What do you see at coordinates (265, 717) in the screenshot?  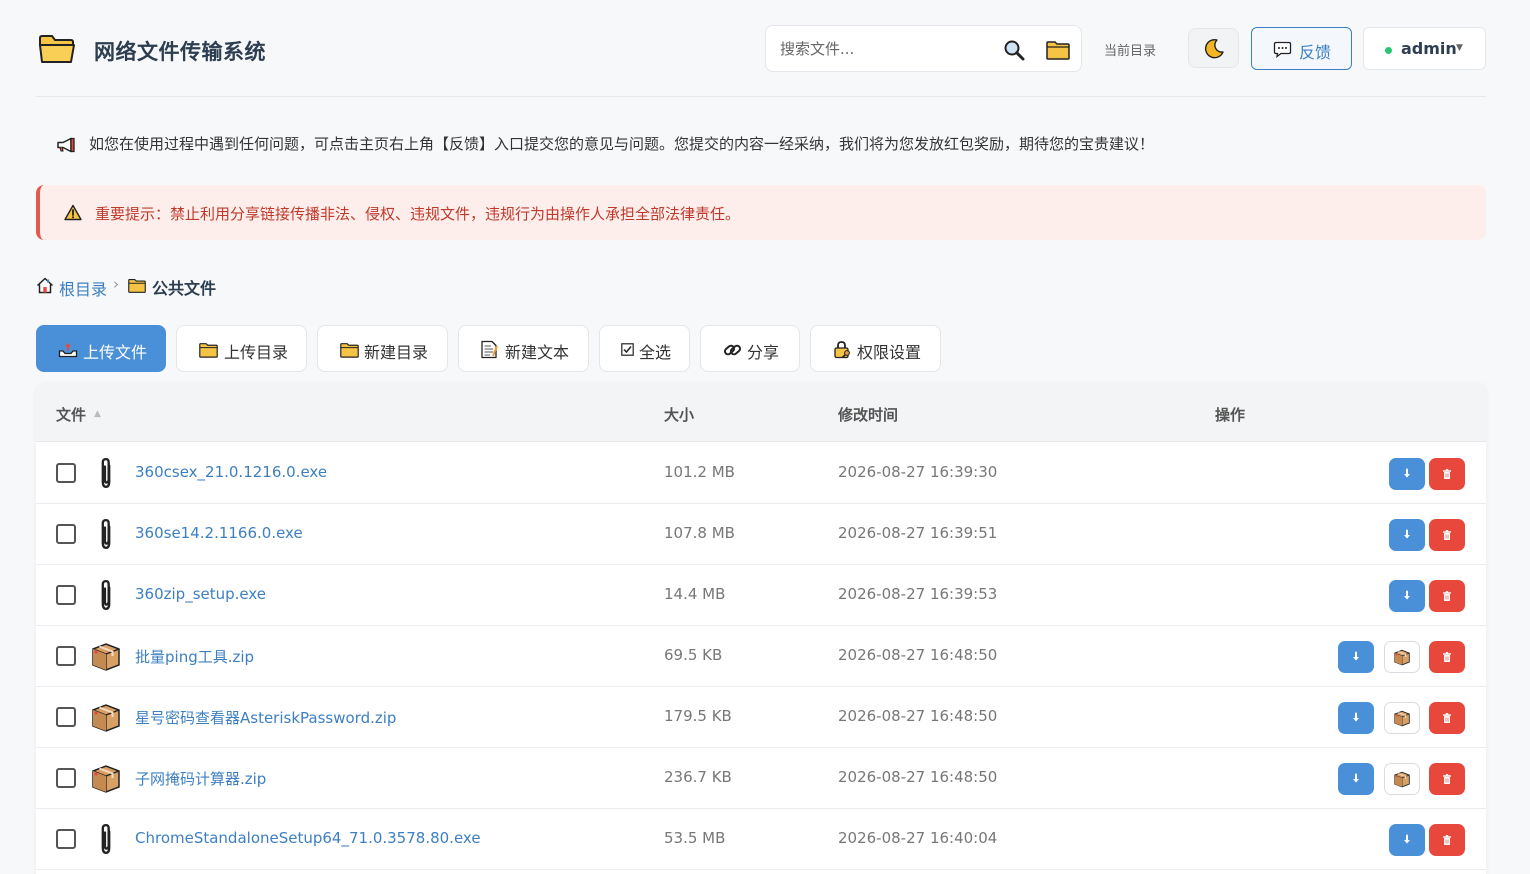 I see `file-name-link: 星号密码查看器AsteriskPassword.zip` at bounding box center [265, 717].